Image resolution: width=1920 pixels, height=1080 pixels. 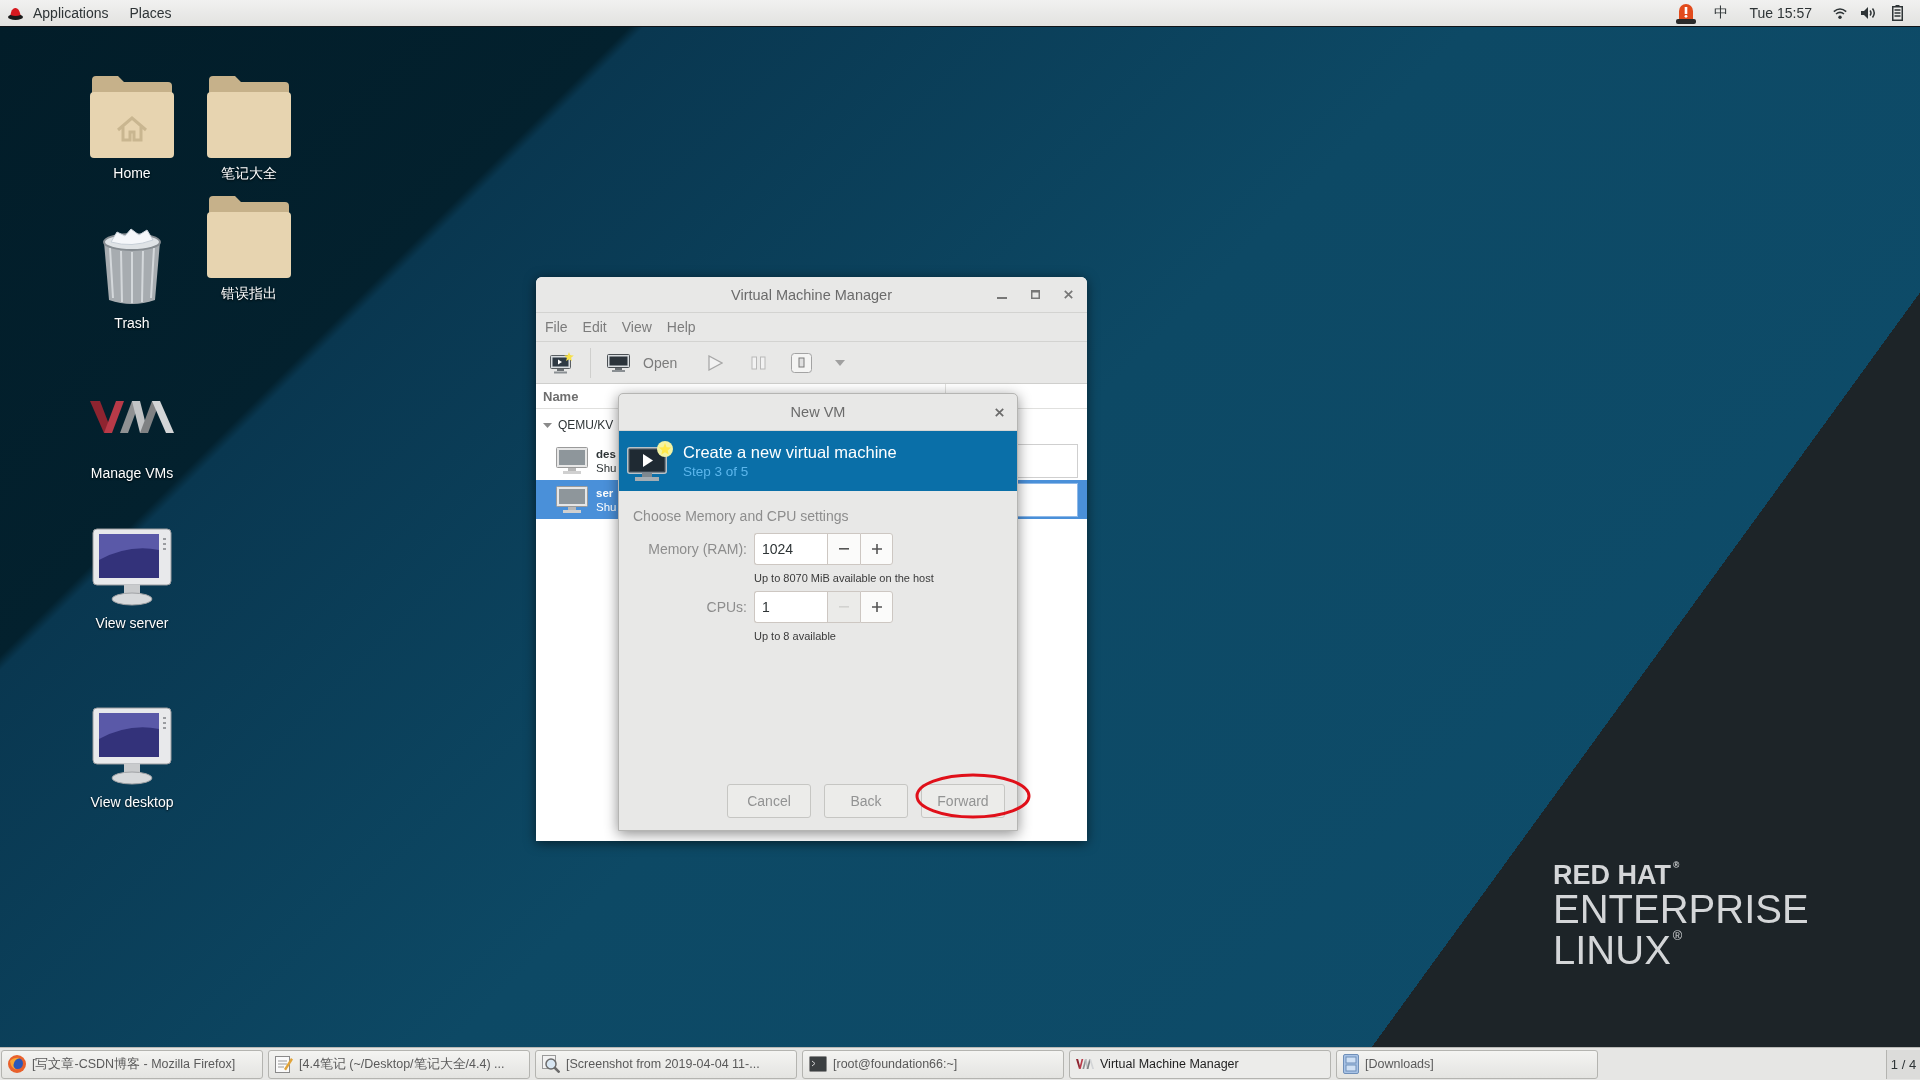 What do you see at coordinates (132, 267) in the screenshot?
I see `trash-can-icon` at bounding box center [132, 267].